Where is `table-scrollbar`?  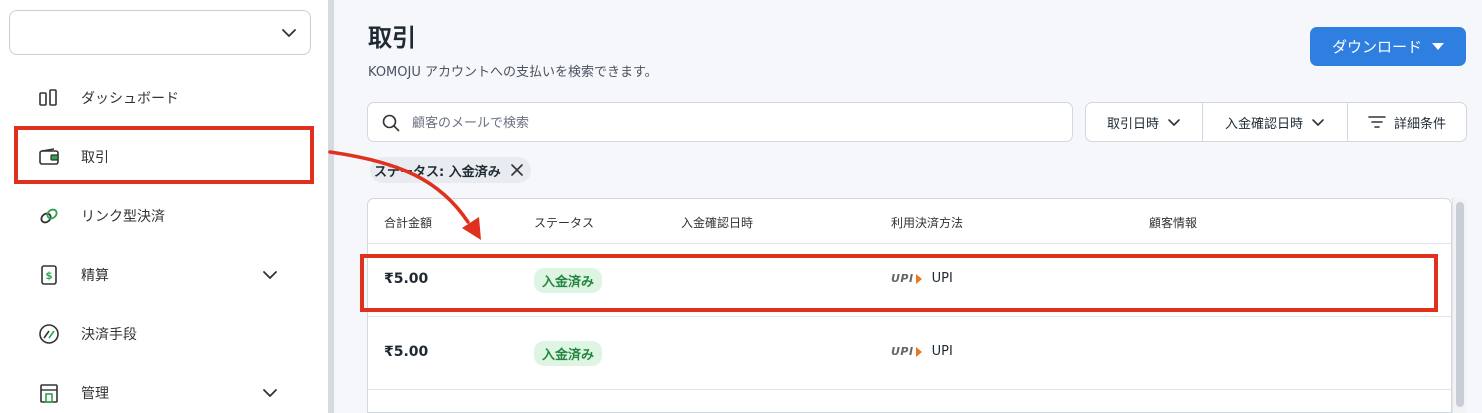
table-scrollbar is located at coordinates (1459, 305).